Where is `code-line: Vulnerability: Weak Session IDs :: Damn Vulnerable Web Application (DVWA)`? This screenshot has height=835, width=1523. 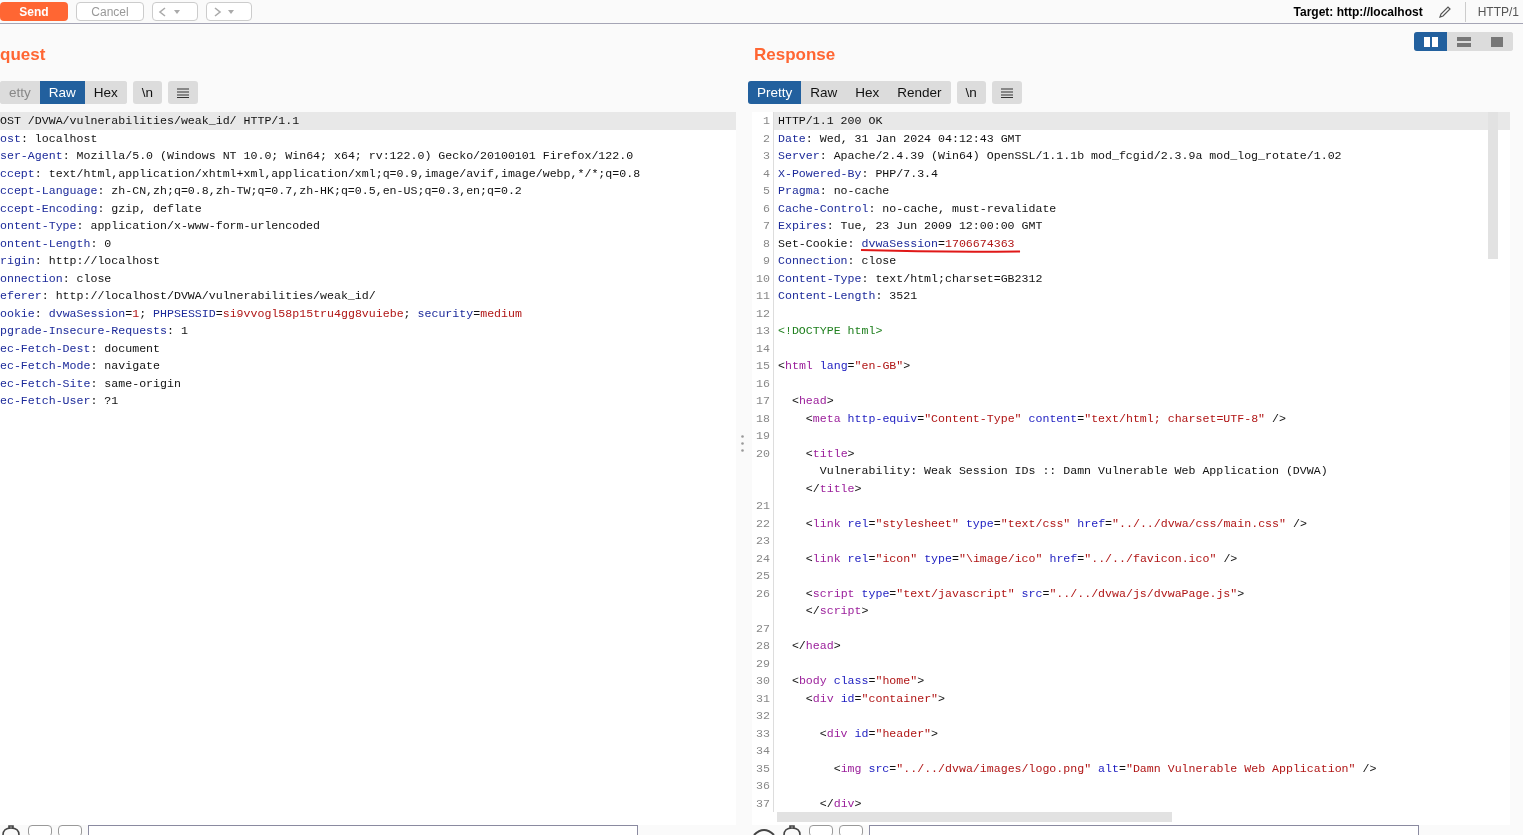
code-line: Vulnerability: Weak Session IDs :: Damn Vulnerable Web Application (DVWA) is located at coordinates (1073, 471).